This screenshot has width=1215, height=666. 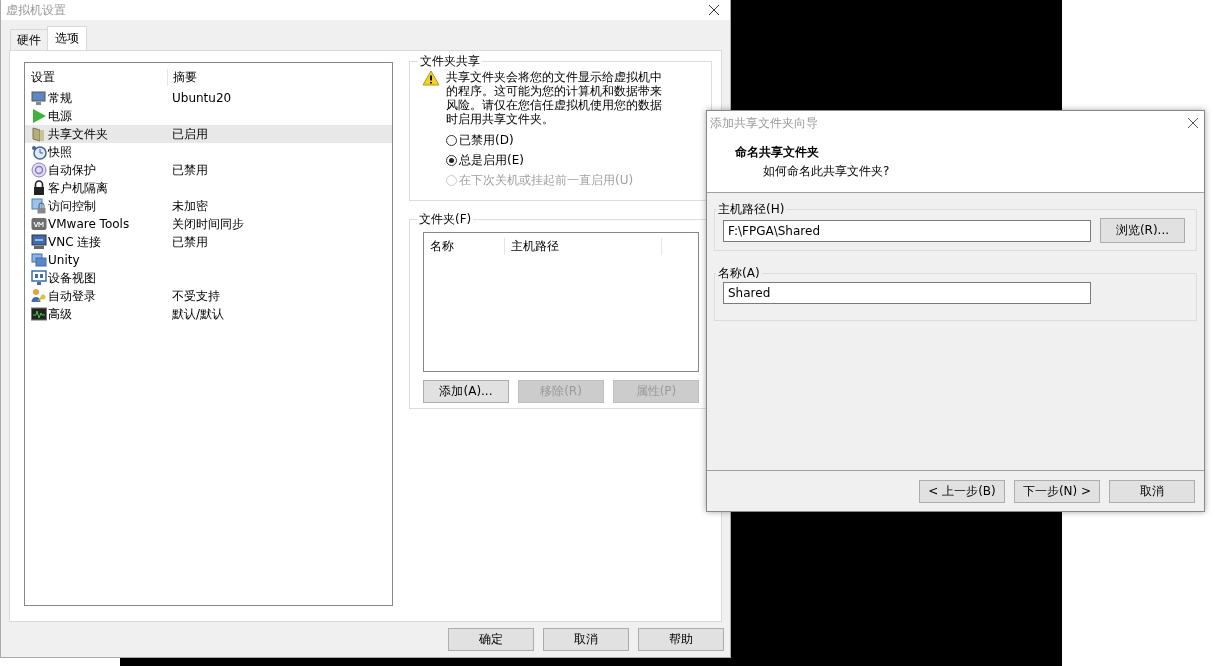 What do you see at coordinates (208, 260) in the screenshot?
I see `settings-row: Unity` at bounding box center [208, 260].